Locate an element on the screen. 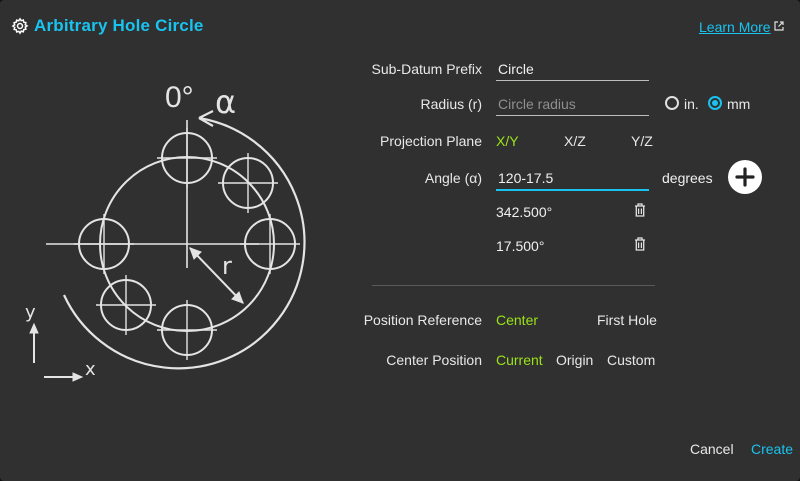 Image resolution: width=800 pixels, height=481 pixels. center-position-current-option: Current is located at coordinates (519, 360).